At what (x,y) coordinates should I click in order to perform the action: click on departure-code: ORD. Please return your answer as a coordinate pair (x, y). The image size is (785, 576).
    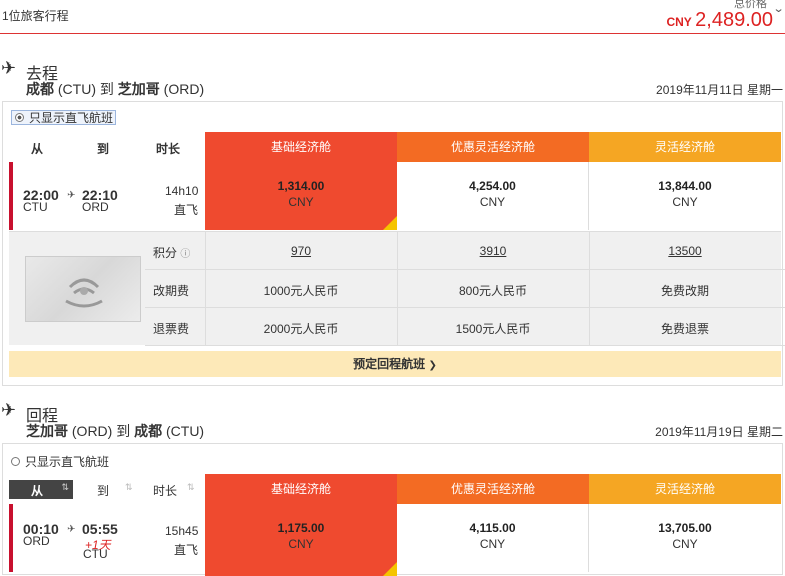
    Looking at the image, I should click on (36, 541).